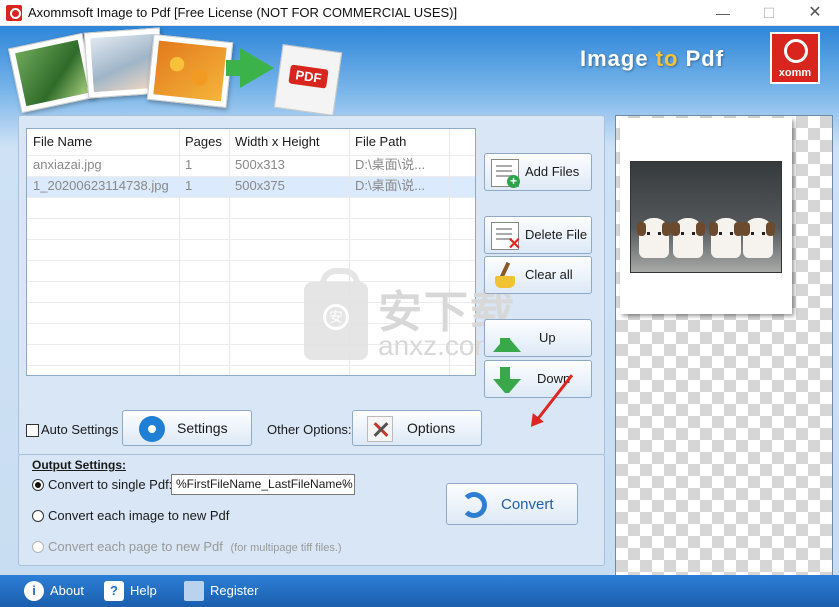  Describe the element at coordinates (286, 548) in the screenshot. I see `each-page-hint: (for multipage tiff files.)` at that location.